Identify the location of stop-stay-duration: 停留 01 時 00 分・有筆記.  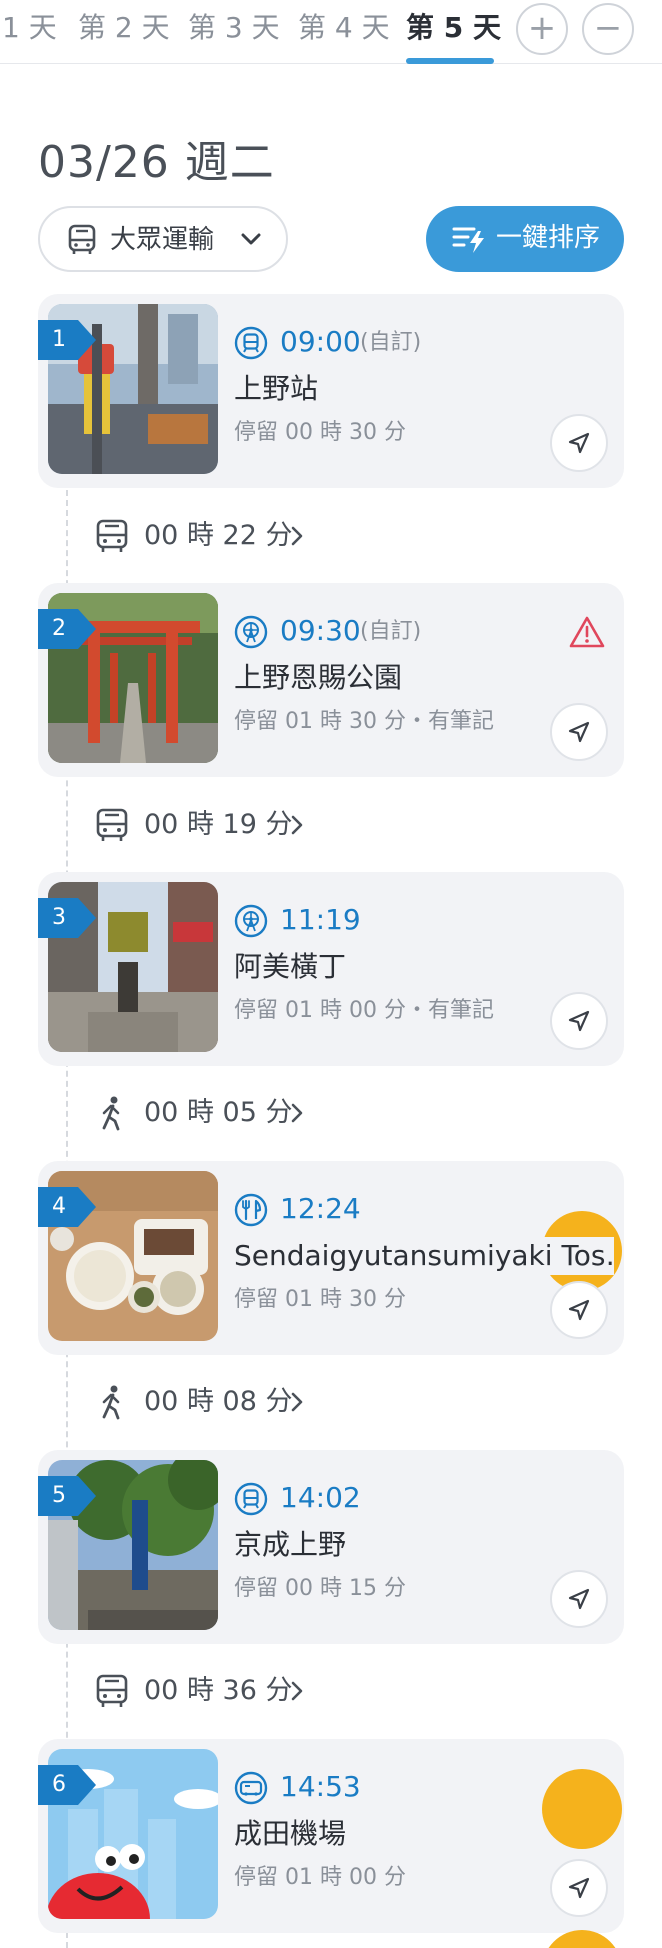
(364, 1010).